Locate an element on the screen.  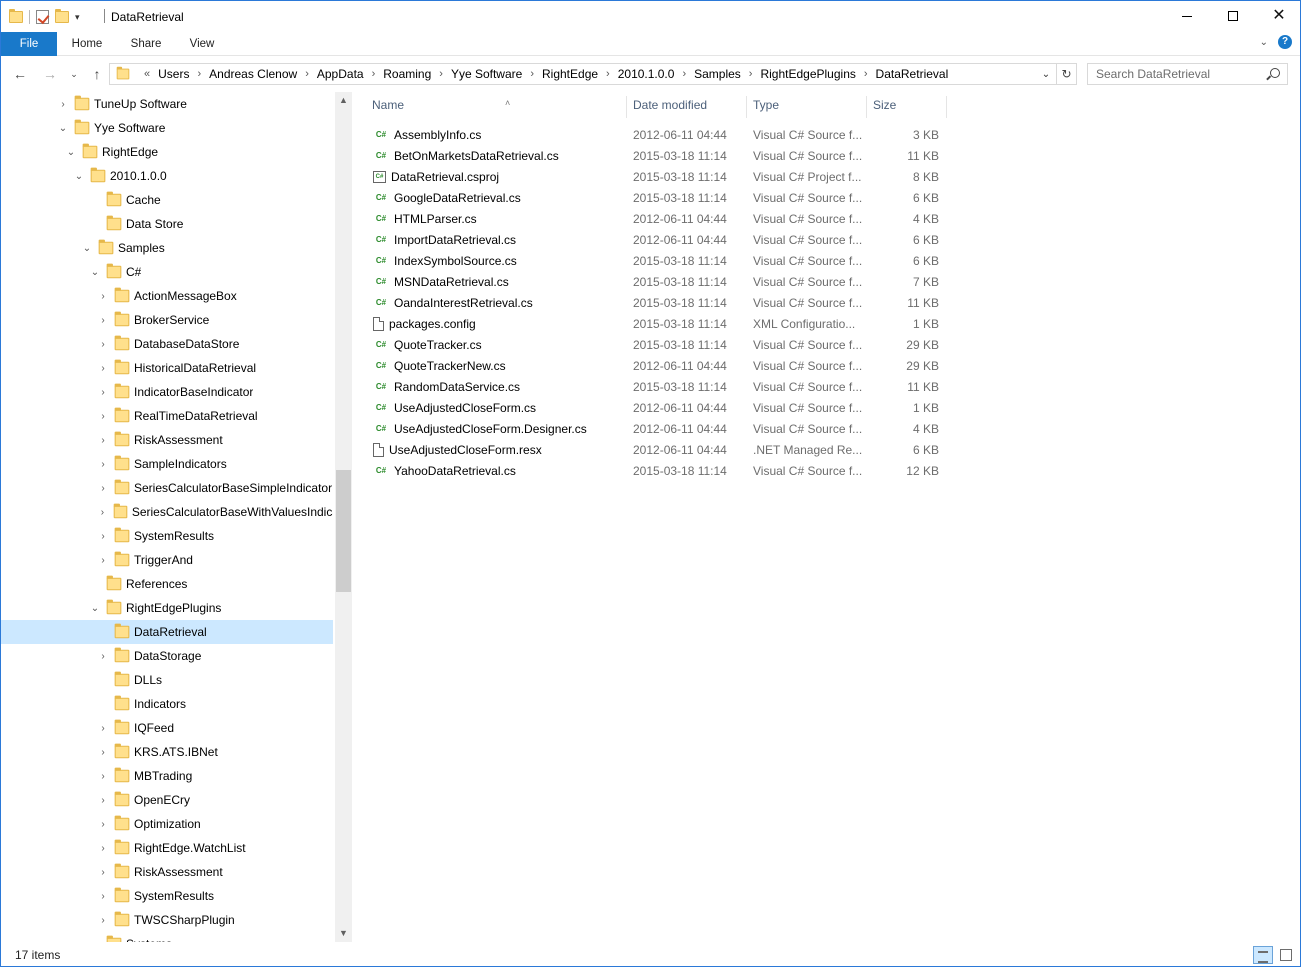
tab-home: Home is located at coordinates (87, 44).